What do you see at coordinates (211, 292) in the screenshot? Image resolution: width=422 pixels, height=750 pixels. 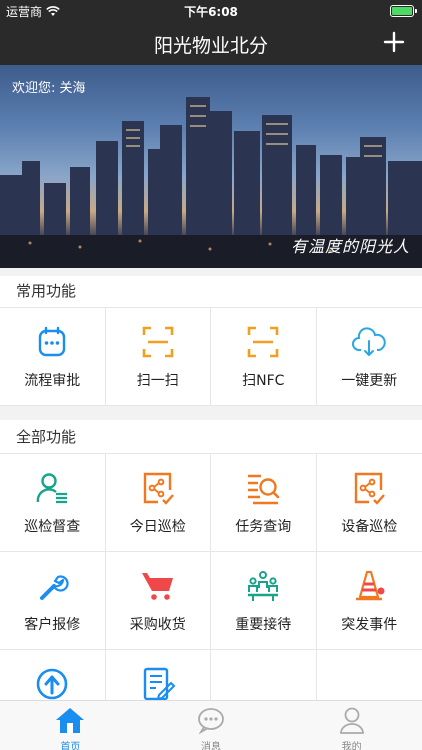 I see `common-section-title: 常用功能` at bounding box center [211, 292].